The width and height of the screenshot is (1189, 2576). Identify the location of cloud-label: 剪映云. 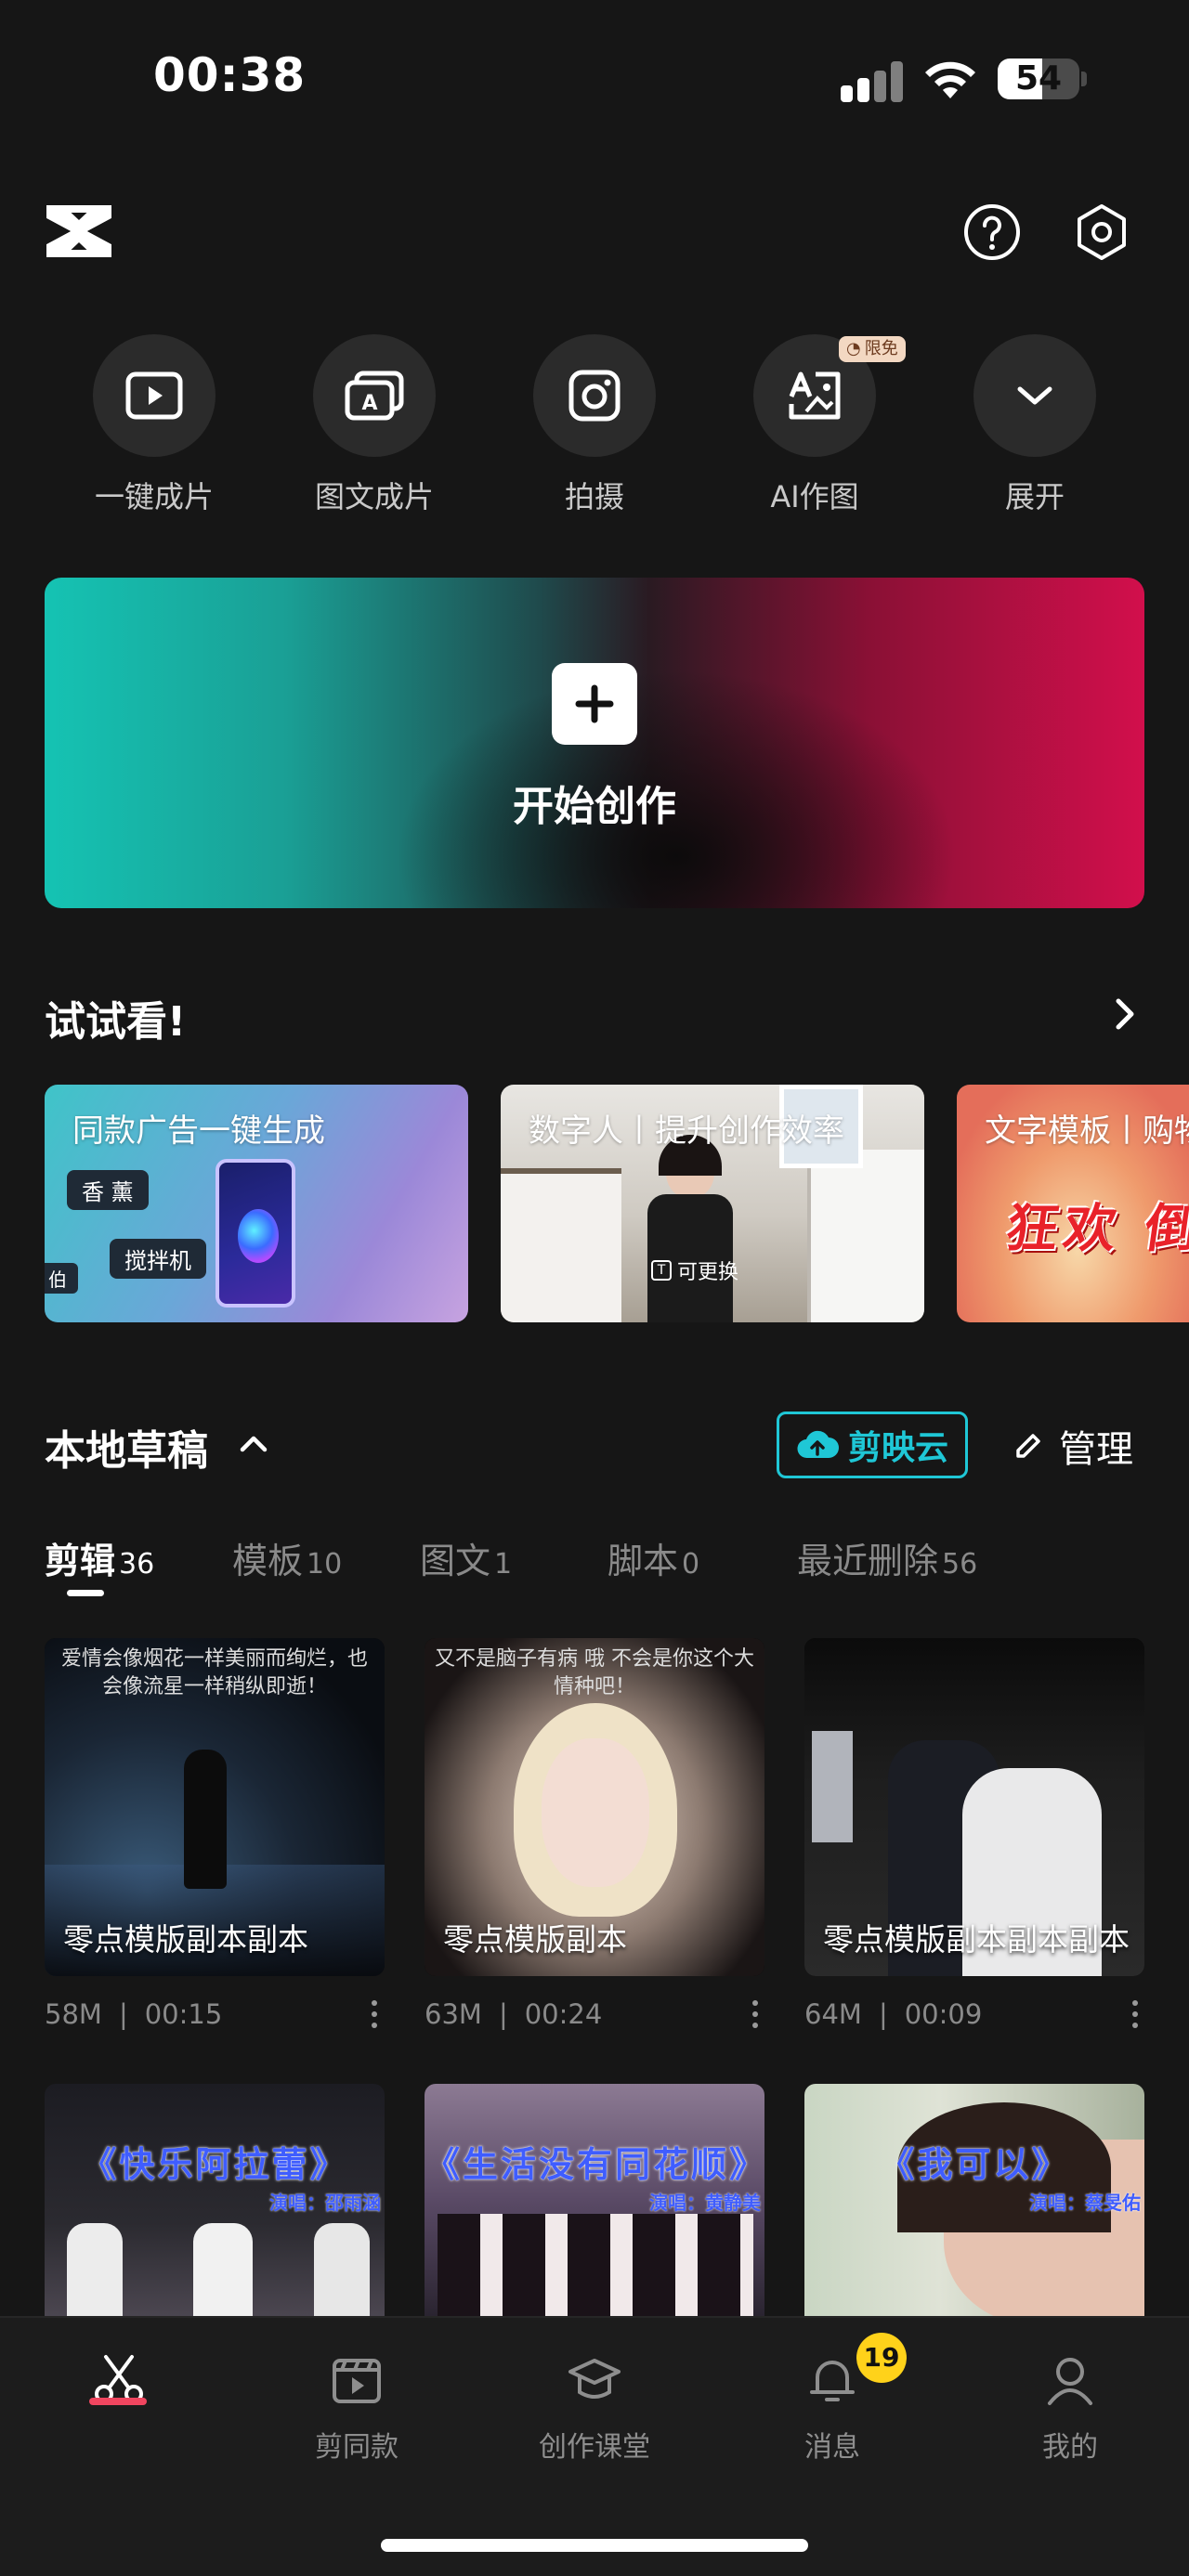
(898, 1448).